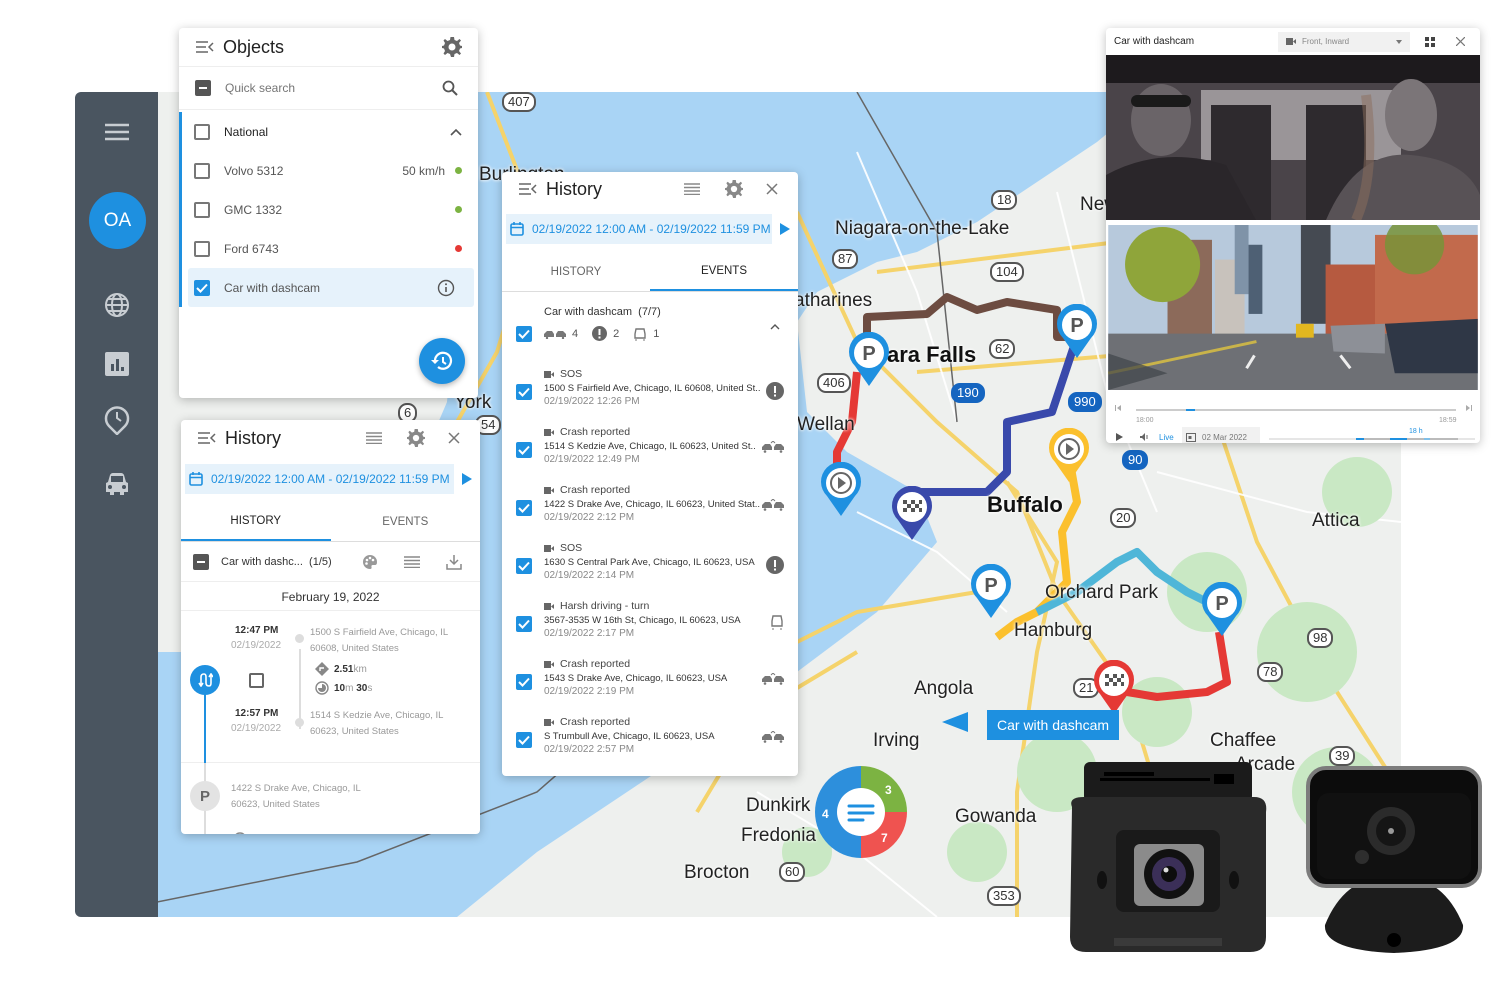  I want to click on object-item: Volvo 5312 50 km/h, so click(330, 170).